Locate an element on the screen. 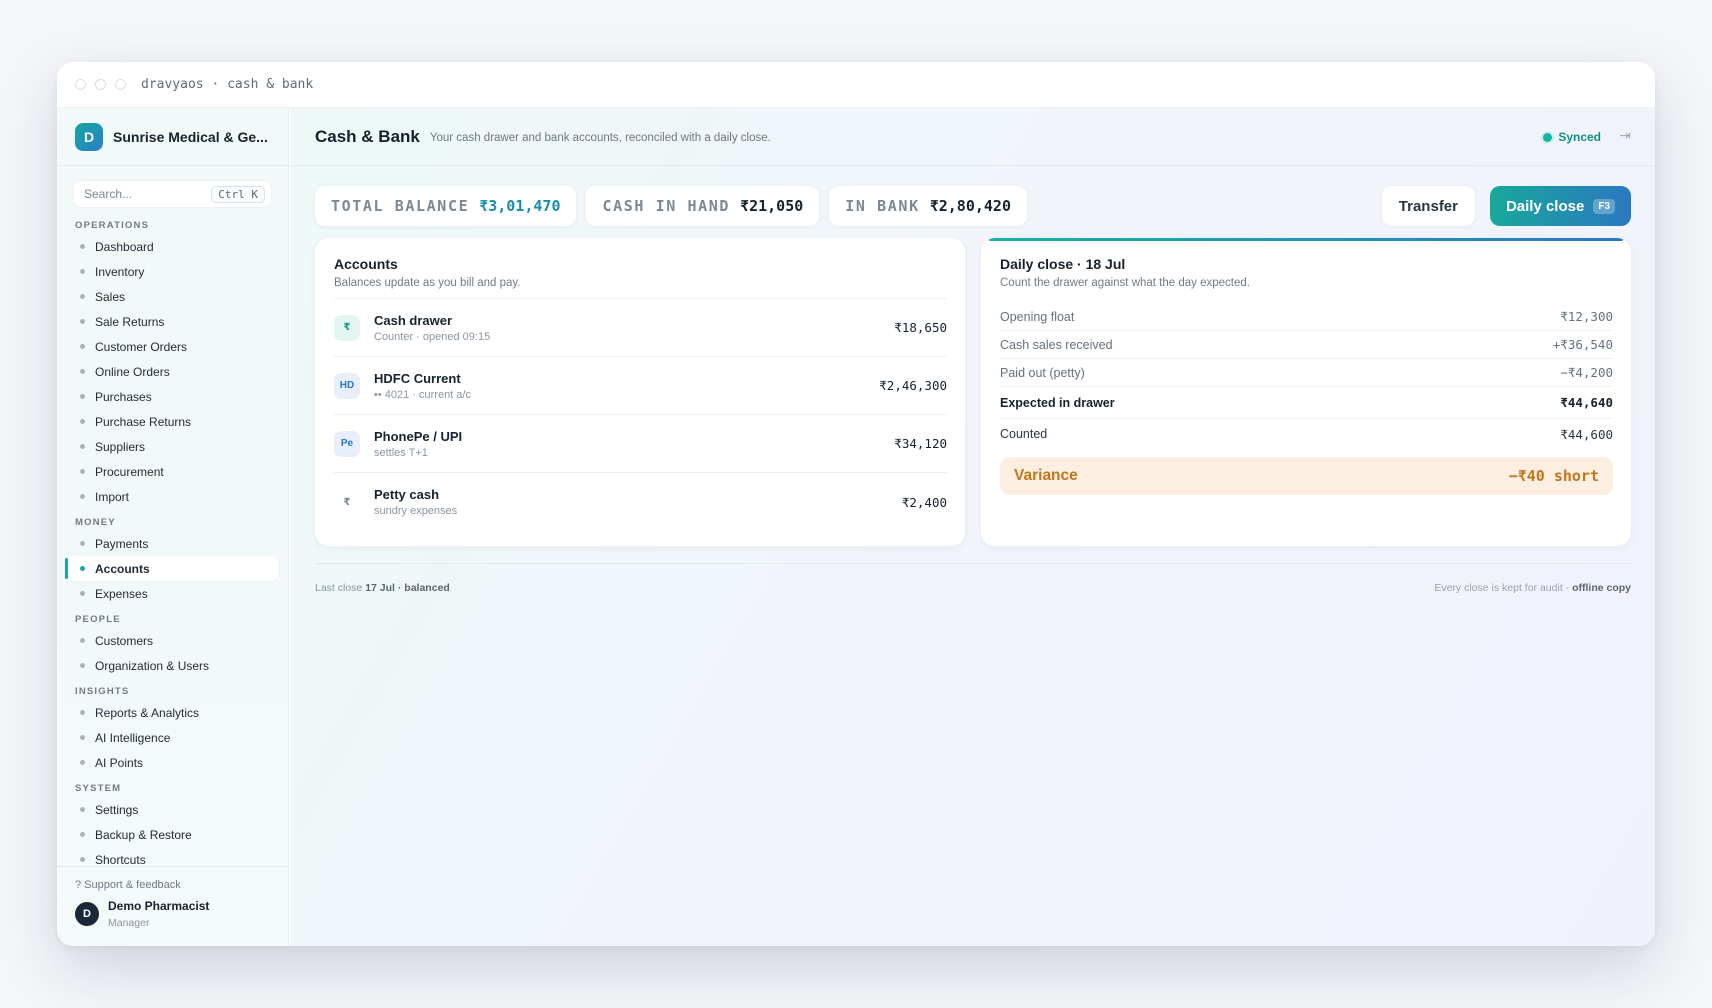 This screenshot has width=1712, height=1008. account-name: HDFC Current is located at coordinates (417, 378).